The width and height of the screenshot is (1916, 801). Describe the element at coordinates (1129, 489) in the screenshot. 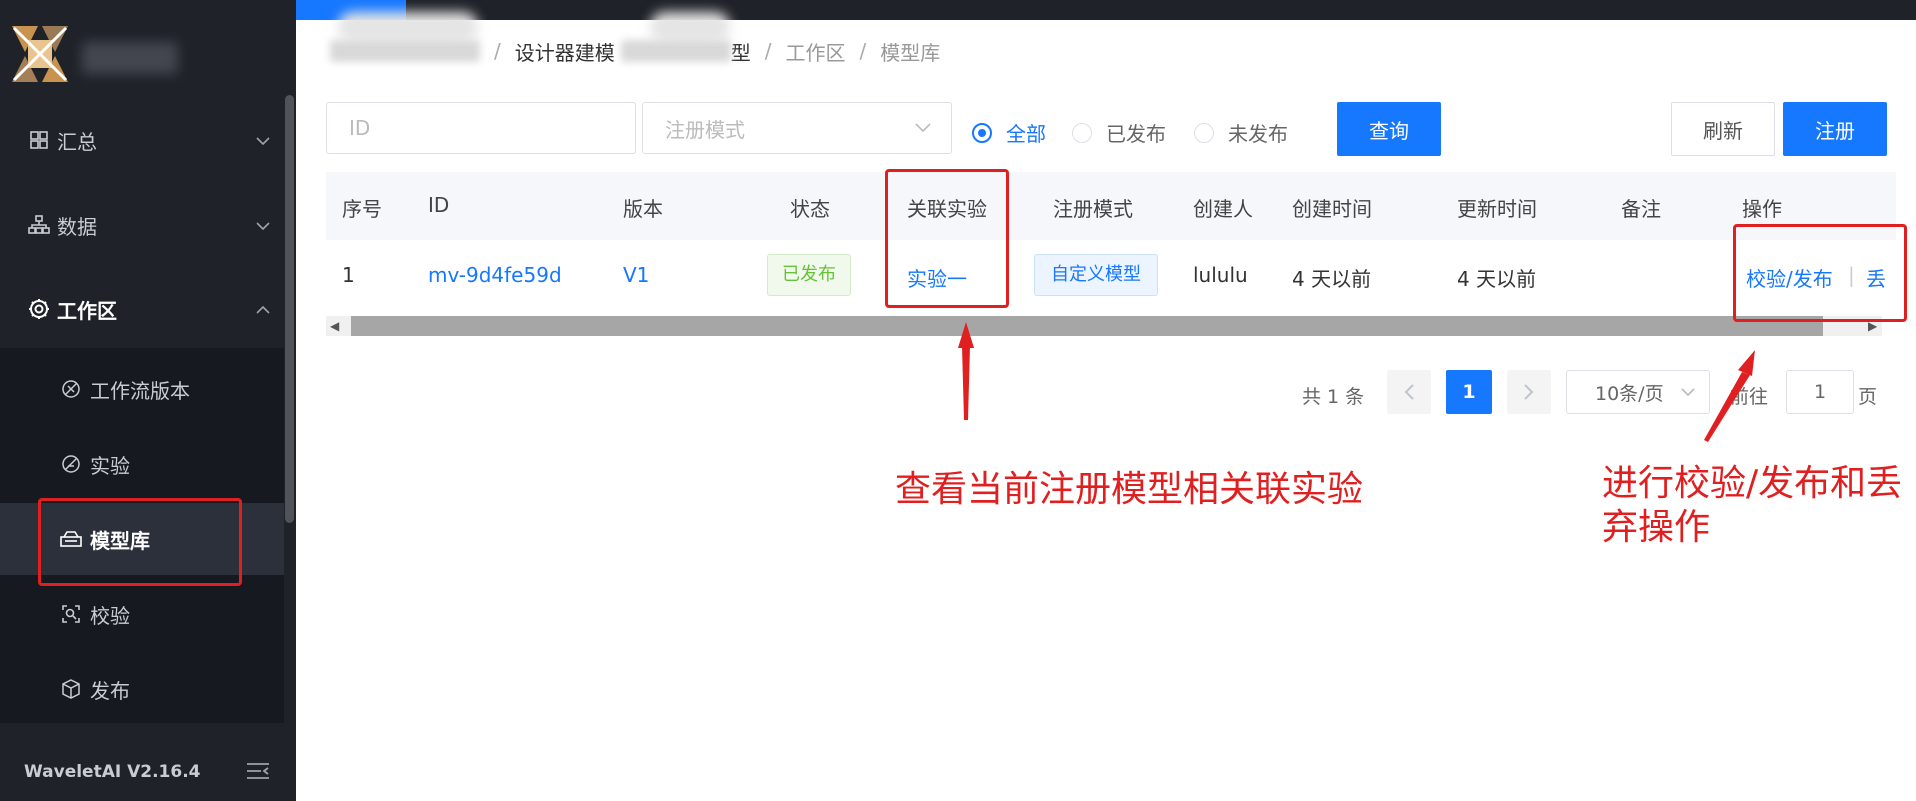

I see `annotation-experiment-note: 查看当前注册模型相关联实验` at that location.